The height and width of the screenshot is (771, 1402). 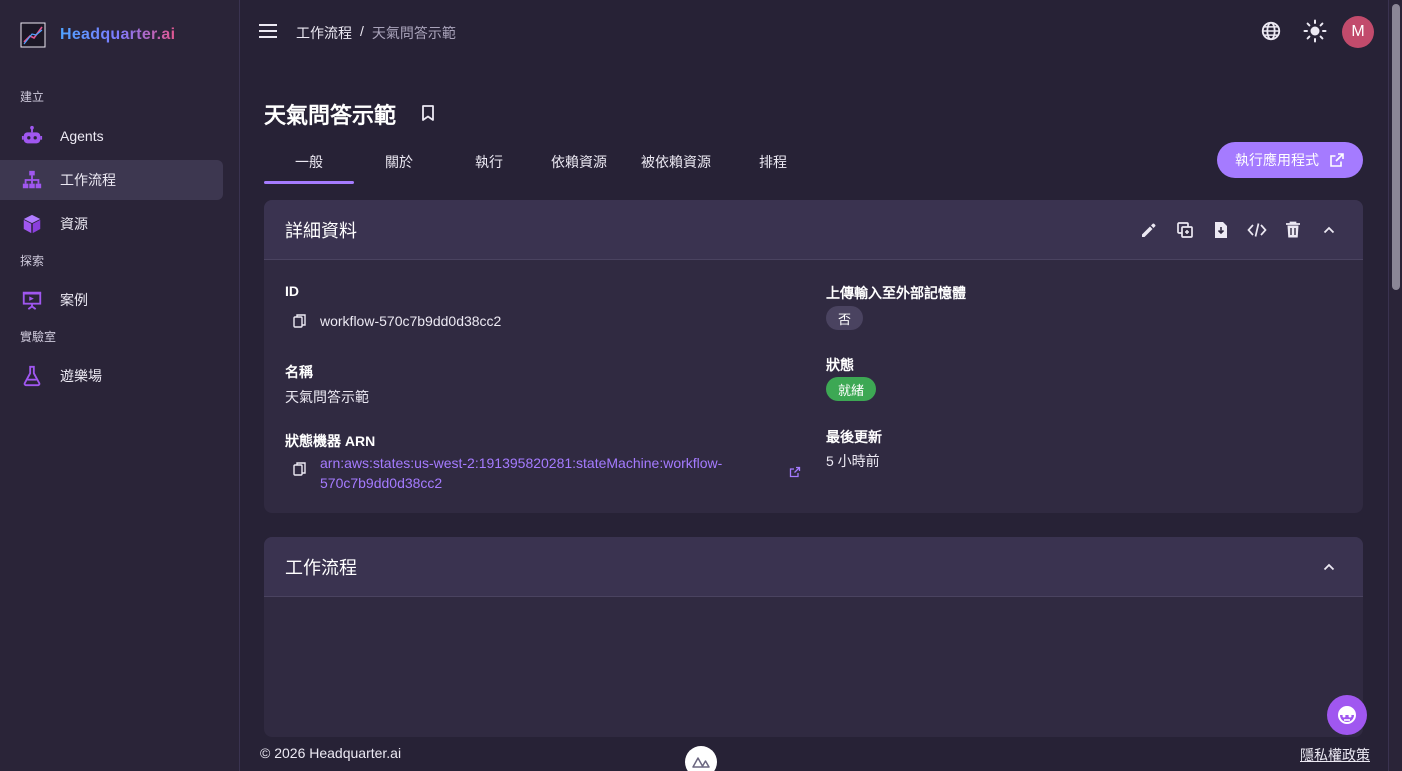 What do you see at coordinates (327, 397) in the screenshot?
I see `name-value: 天氣問答示範` at bounding box center [327, 397].